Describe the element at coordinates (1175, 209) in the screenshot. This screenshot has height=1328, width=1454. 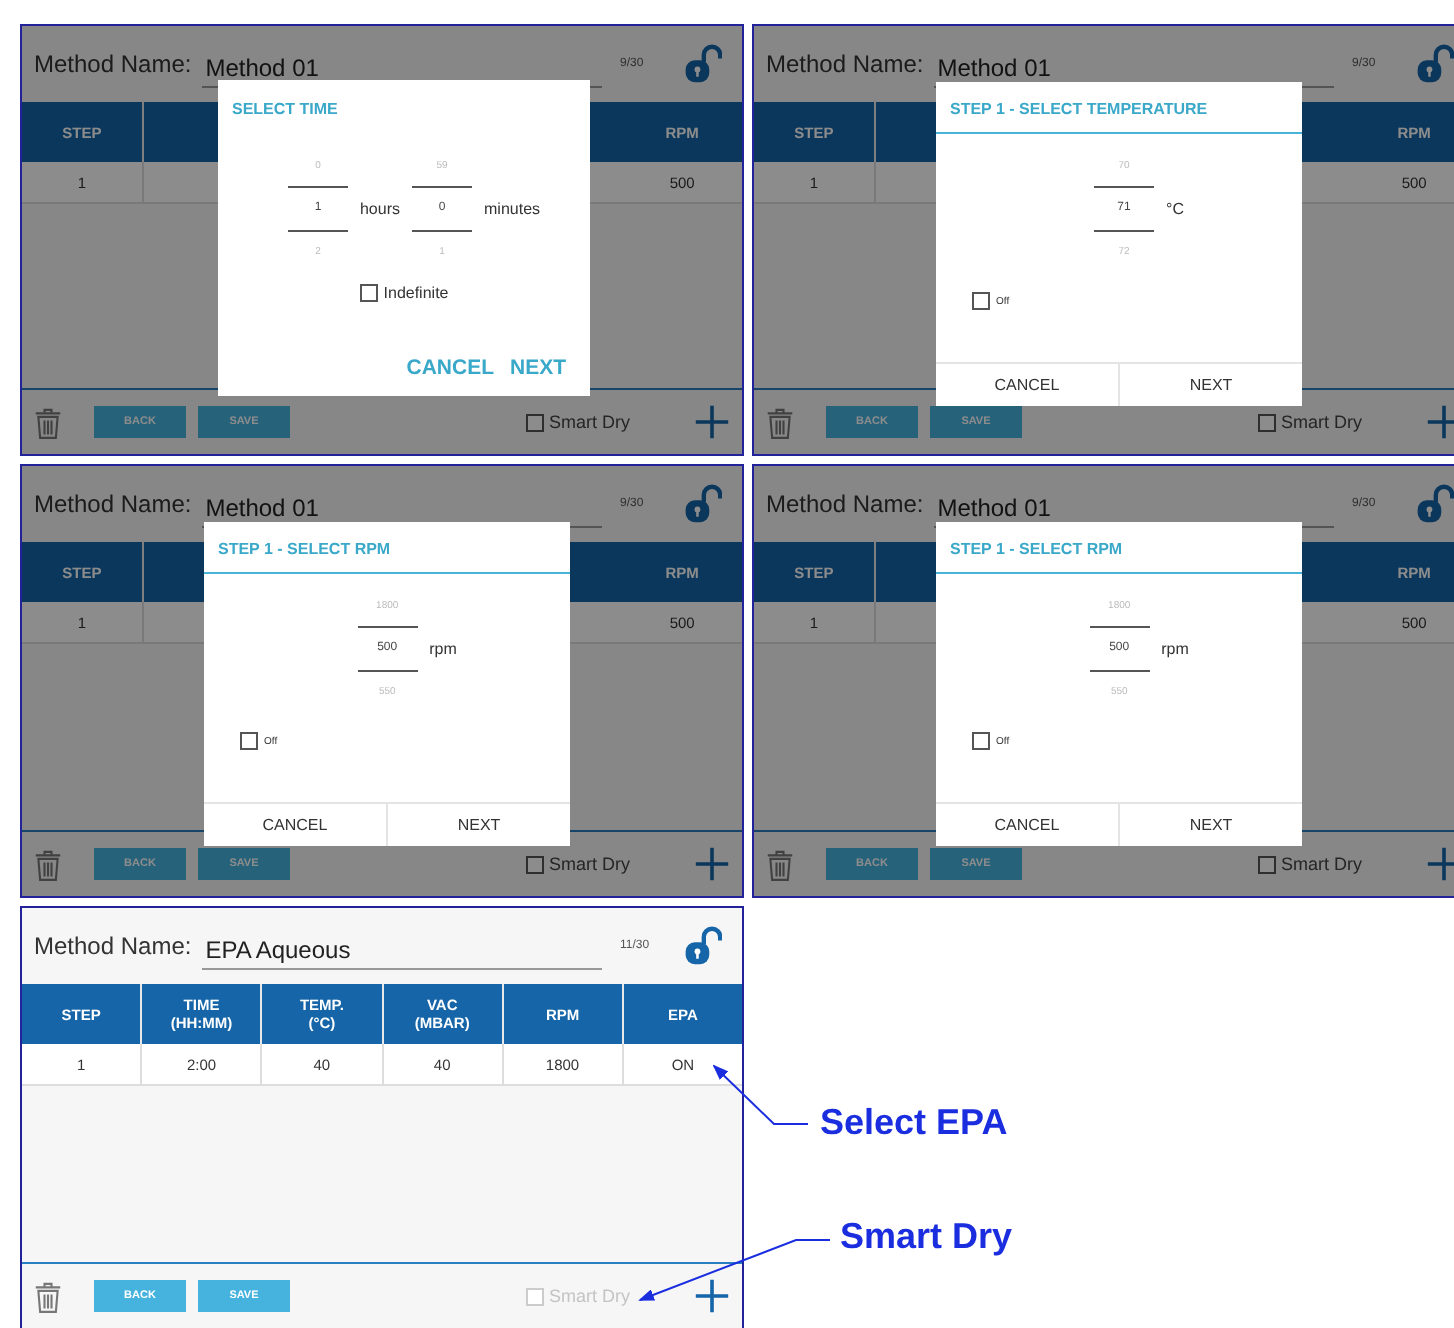
I see `unit-label: °C` at that location.